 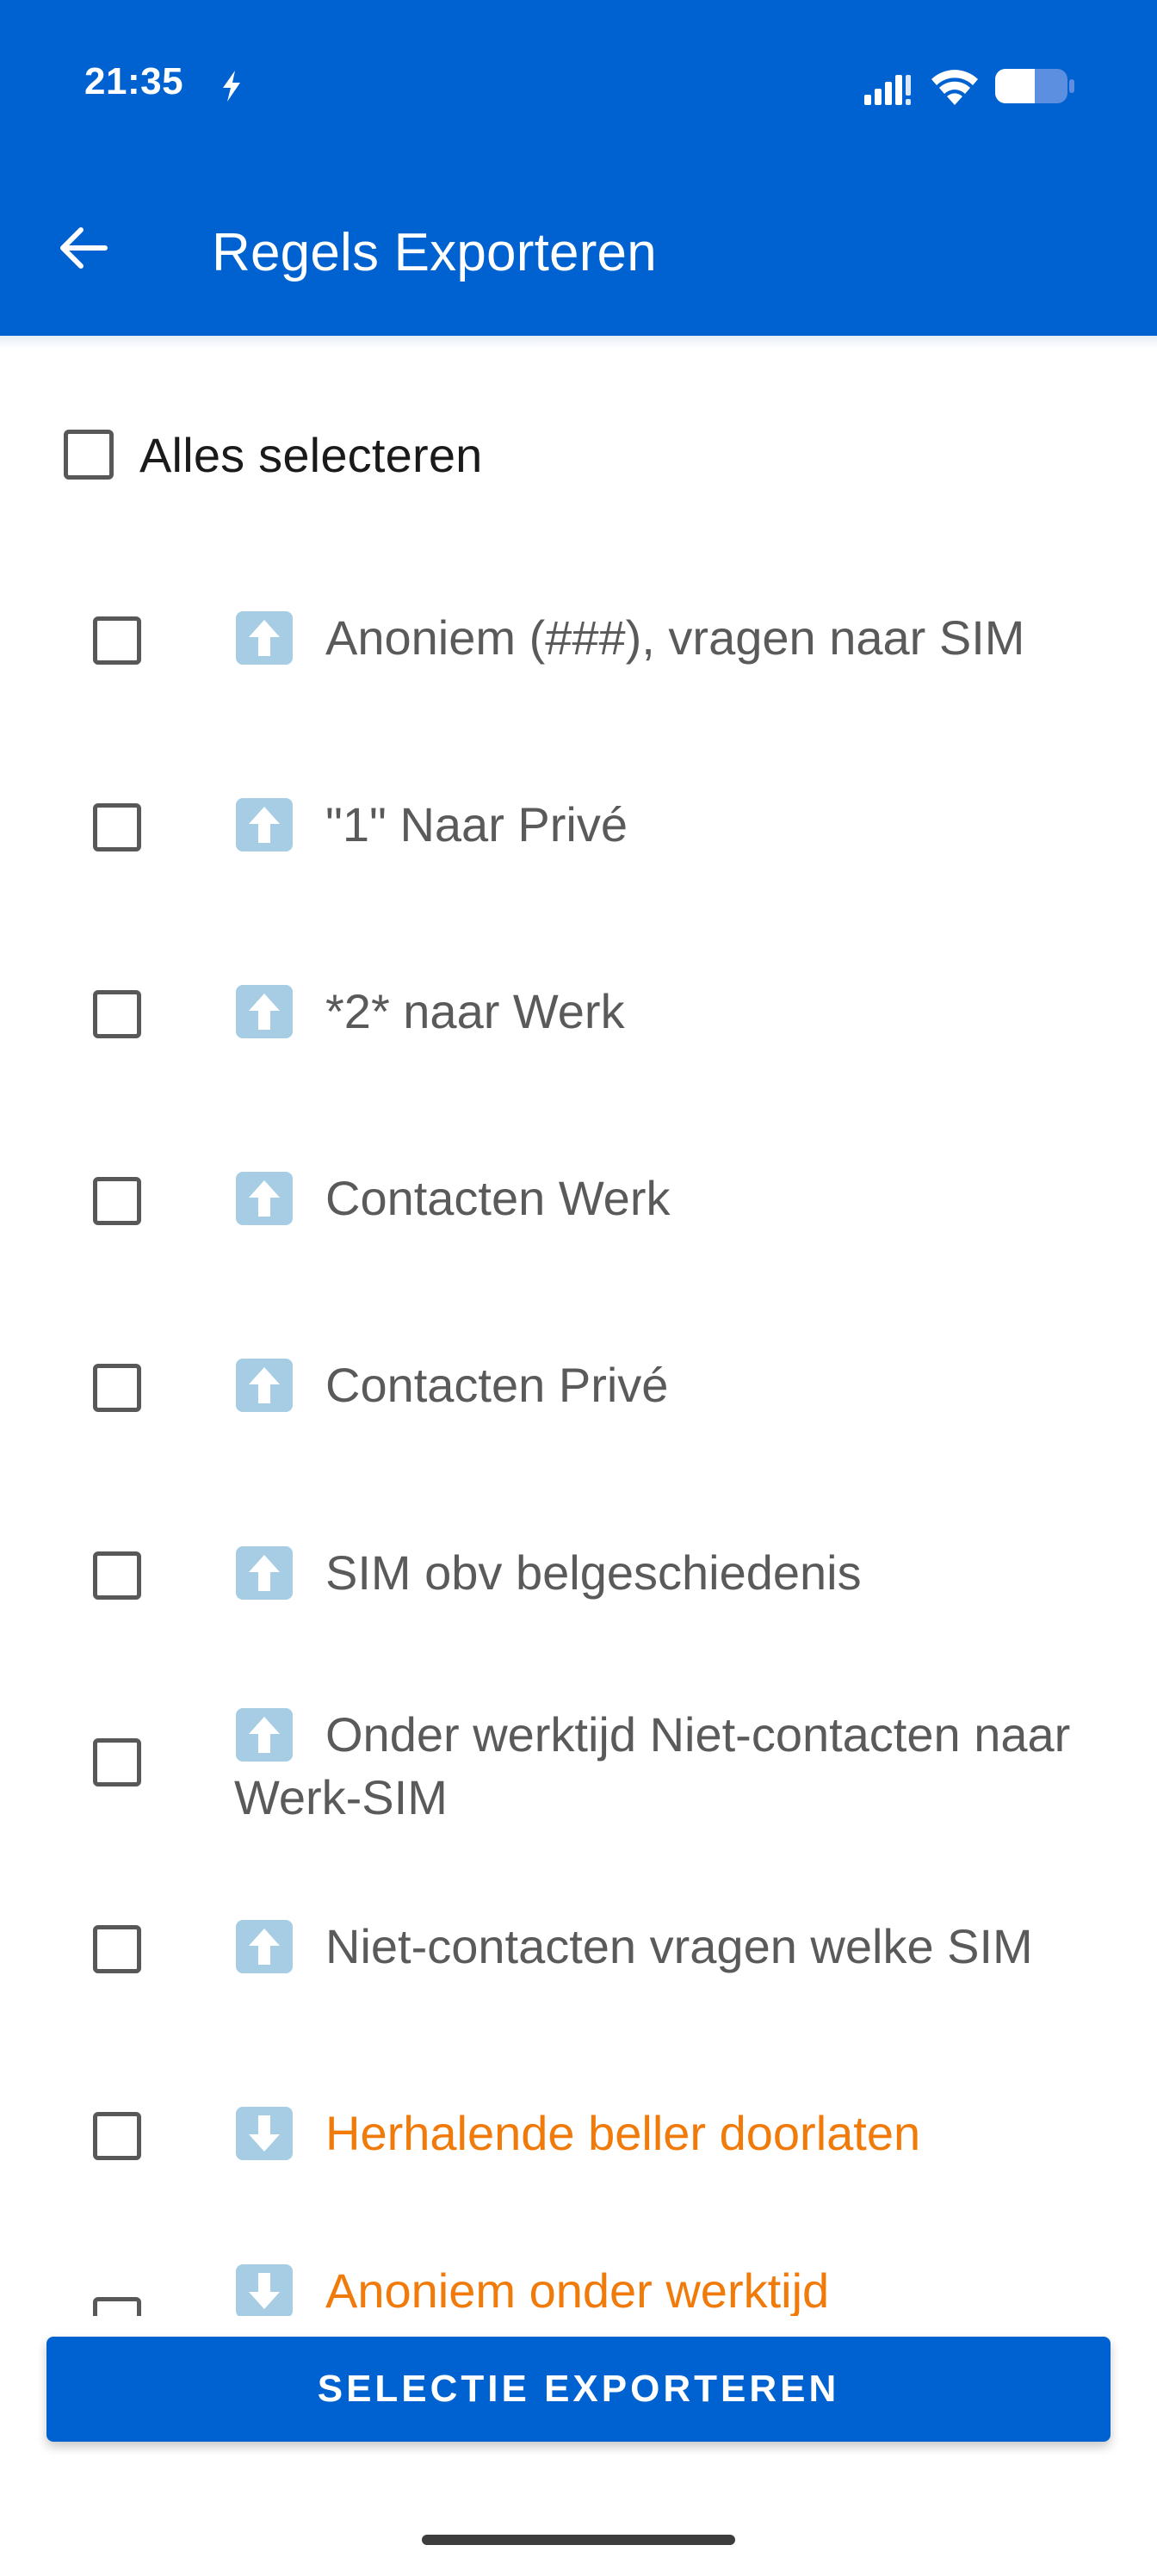 What do you see at coordinates (579, 343) in the screenshot?
I see `app-bar-shadow` at bounding box center [579, 343].